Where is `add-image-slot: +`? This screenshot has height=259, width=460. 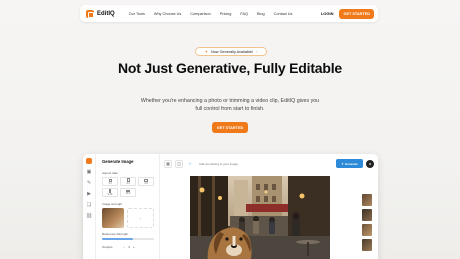
add-image-slot: + is located at coordinates (140, 218).